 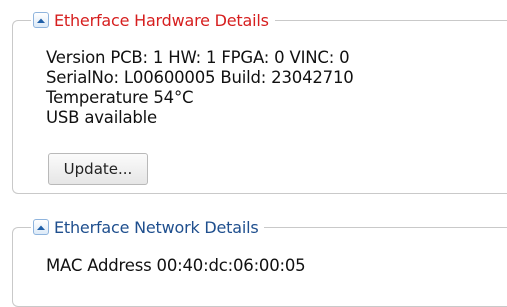 I want to click on hardware-details-title: Etherface Hardware Details, so click(x=161, y=20).